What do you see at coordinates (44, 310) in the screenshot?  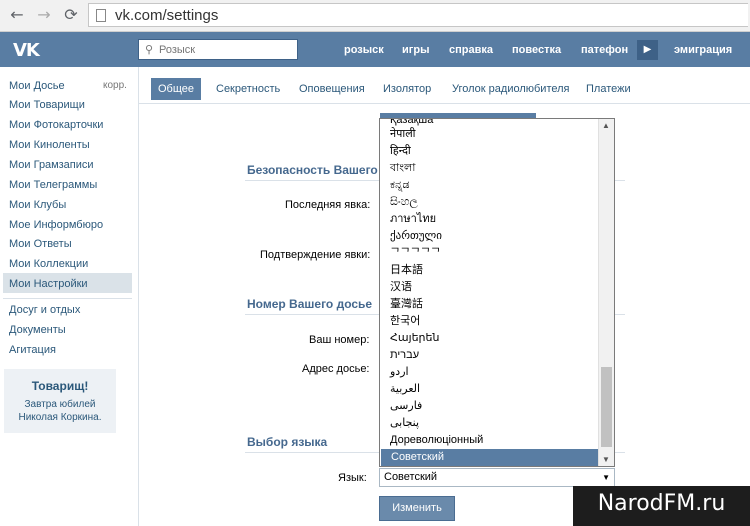 I see `sidebar-item-leisure: Досуг и отдых` at bounding box center [44, 310].